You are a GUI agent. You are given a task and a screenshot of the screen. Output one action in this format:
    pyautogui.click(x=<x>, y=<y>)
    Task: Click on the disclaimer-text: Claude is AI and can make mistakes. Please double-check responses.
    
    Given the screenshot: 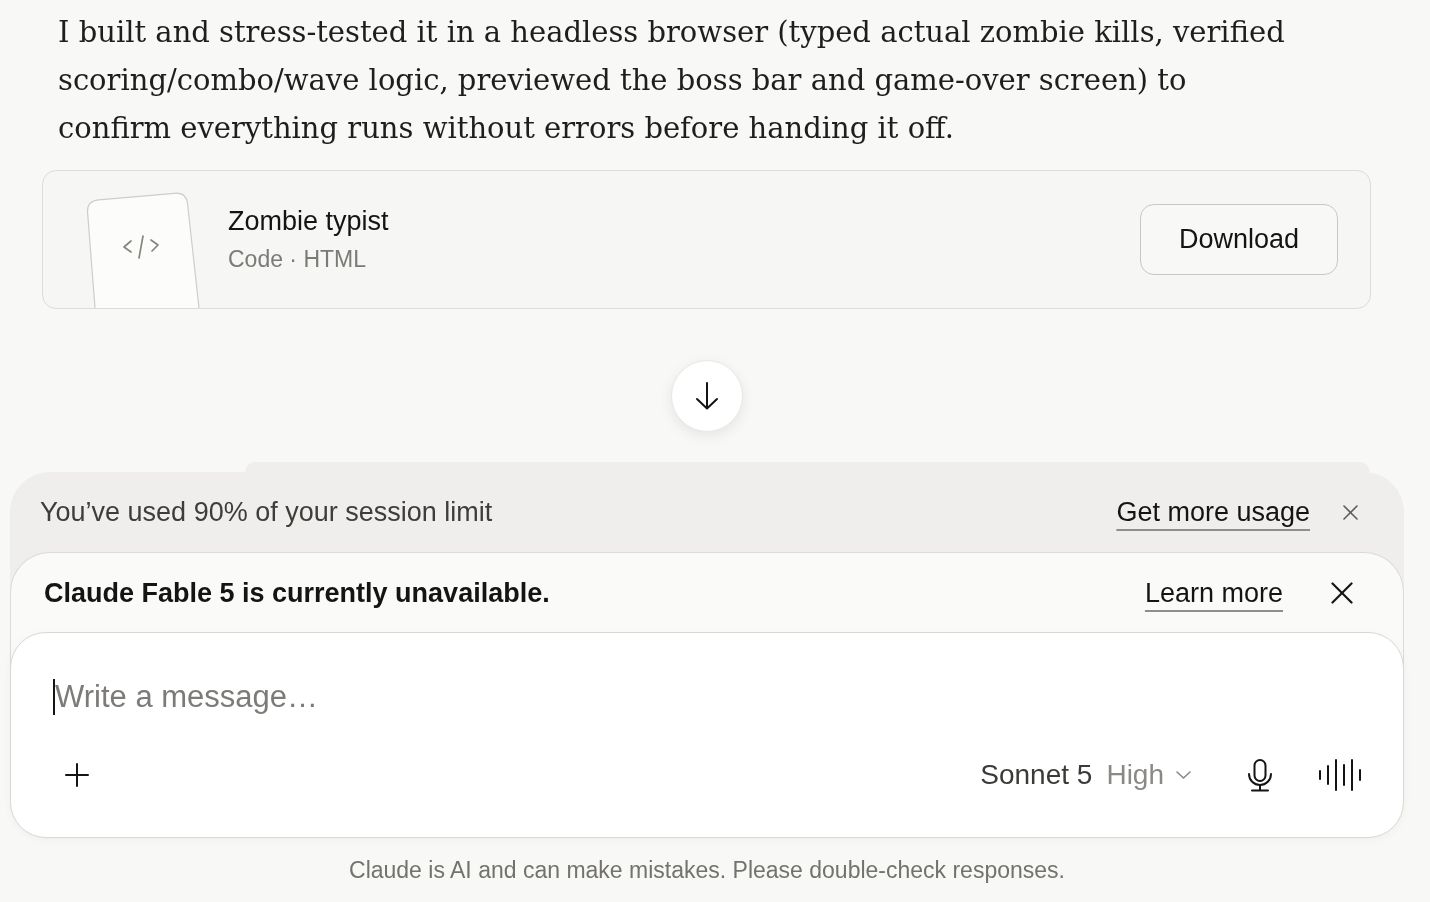 What is the action you would take?
    pyautogui.click(x=707, y=870)
    